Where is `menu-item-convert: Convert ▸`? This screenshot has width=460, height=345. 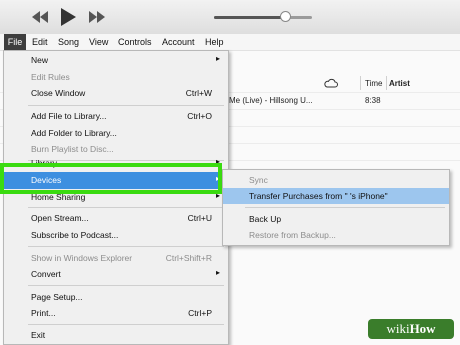 menu-item-convert: Convert ▸ is located at coordinates (116, 274).